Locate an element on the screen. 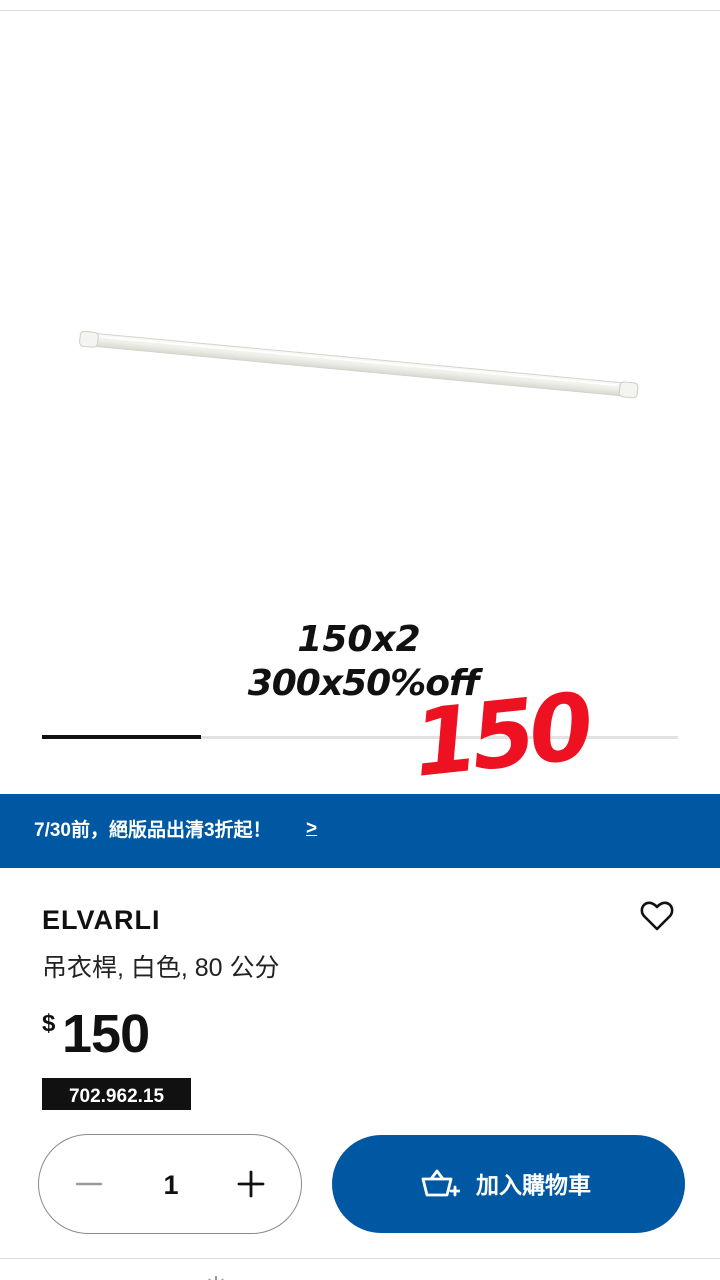 This screenshot has height=1280, width=720. heart-outline-icon is located at coordinates (657, 916).